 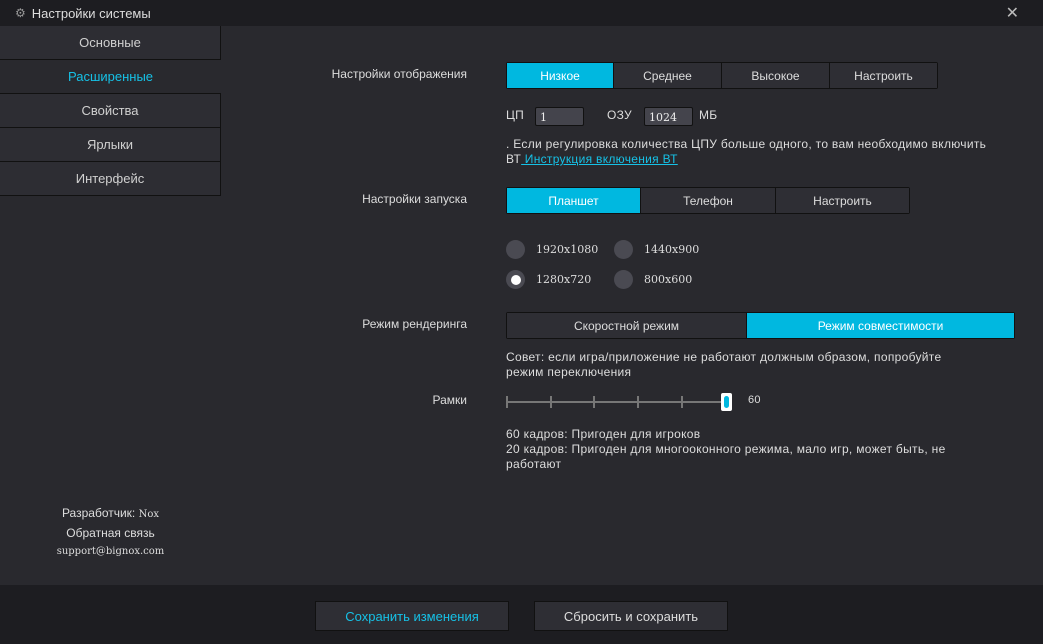 I want to click on display-settings-label: Настройки отображения, so click(x=399, y=74).